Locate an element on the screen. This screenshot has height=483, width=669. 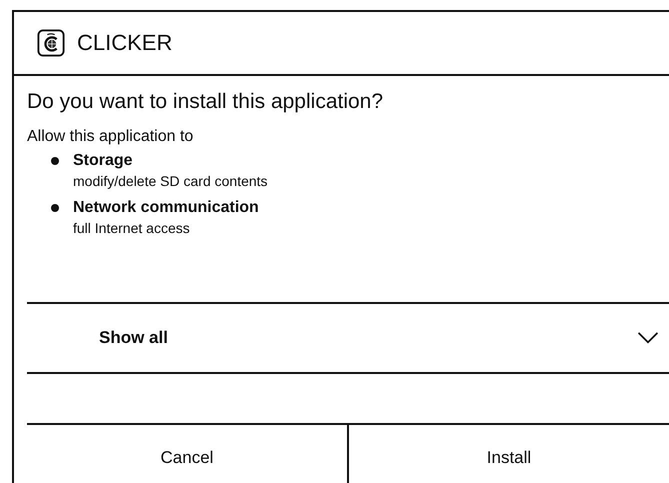
permissions-intro: Allow this application to is located at coordinates (110, 137).